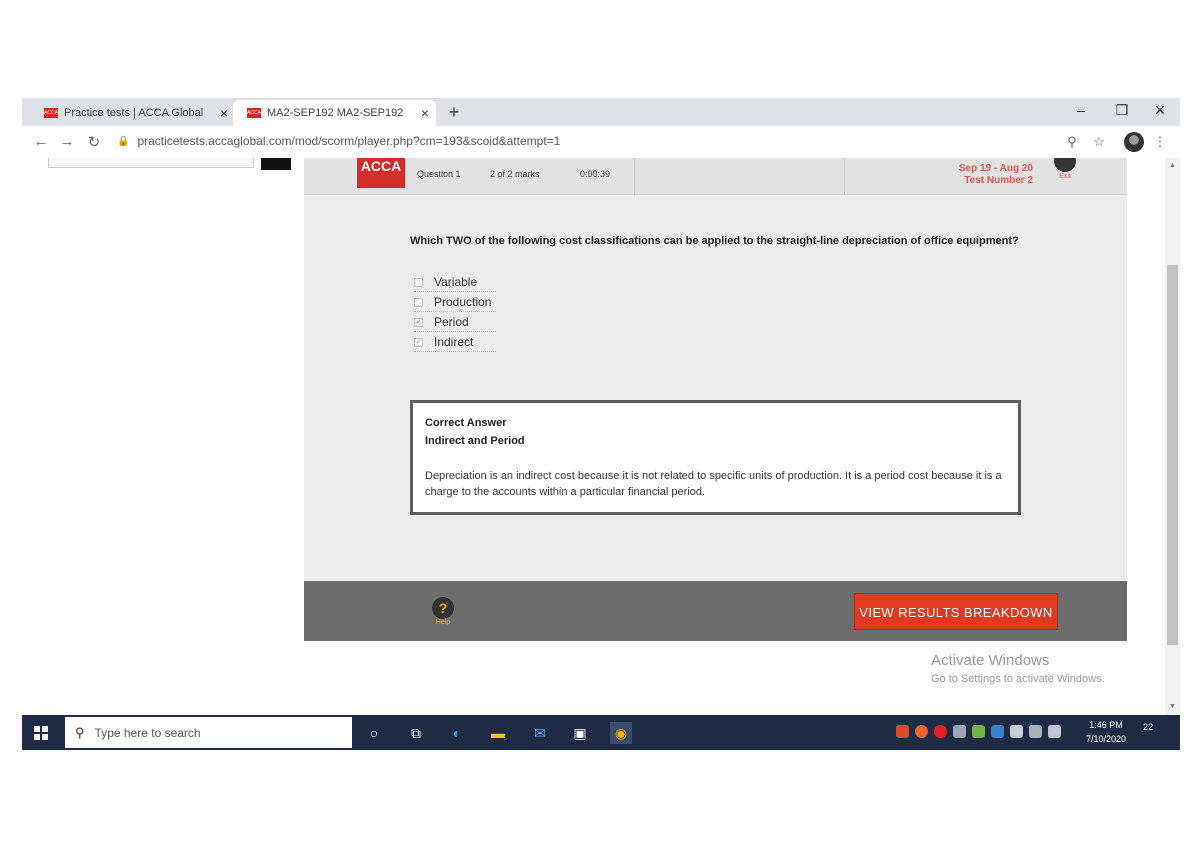  I want to click on back-arrow-icon: ←, so click(41, 141).